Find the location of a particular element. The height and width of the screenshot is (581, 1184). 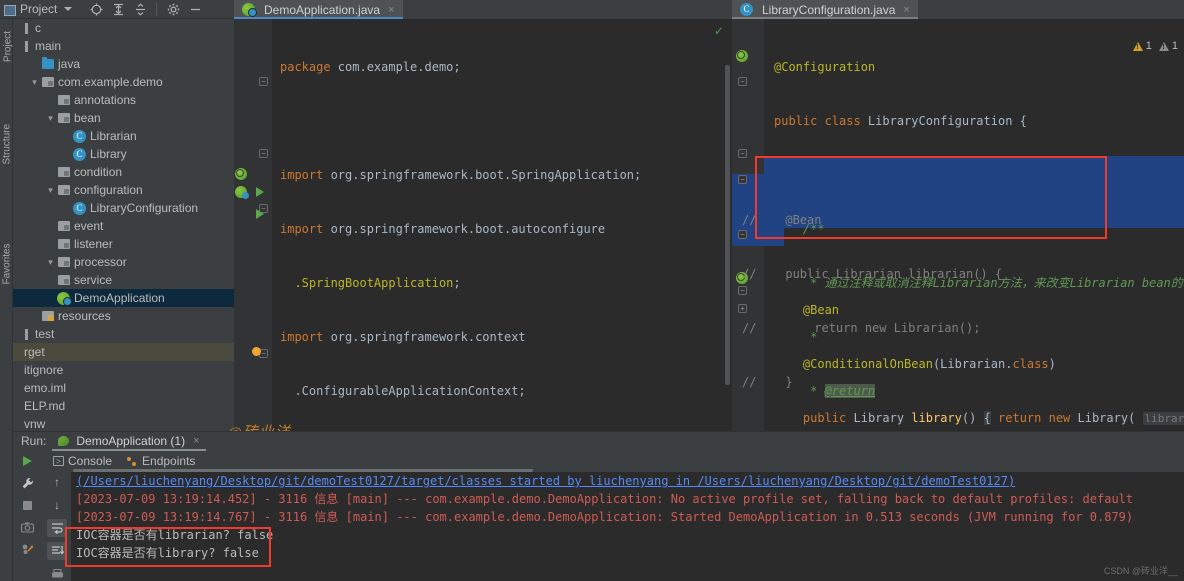

rerun-icon is located at coordinates (27, 461).